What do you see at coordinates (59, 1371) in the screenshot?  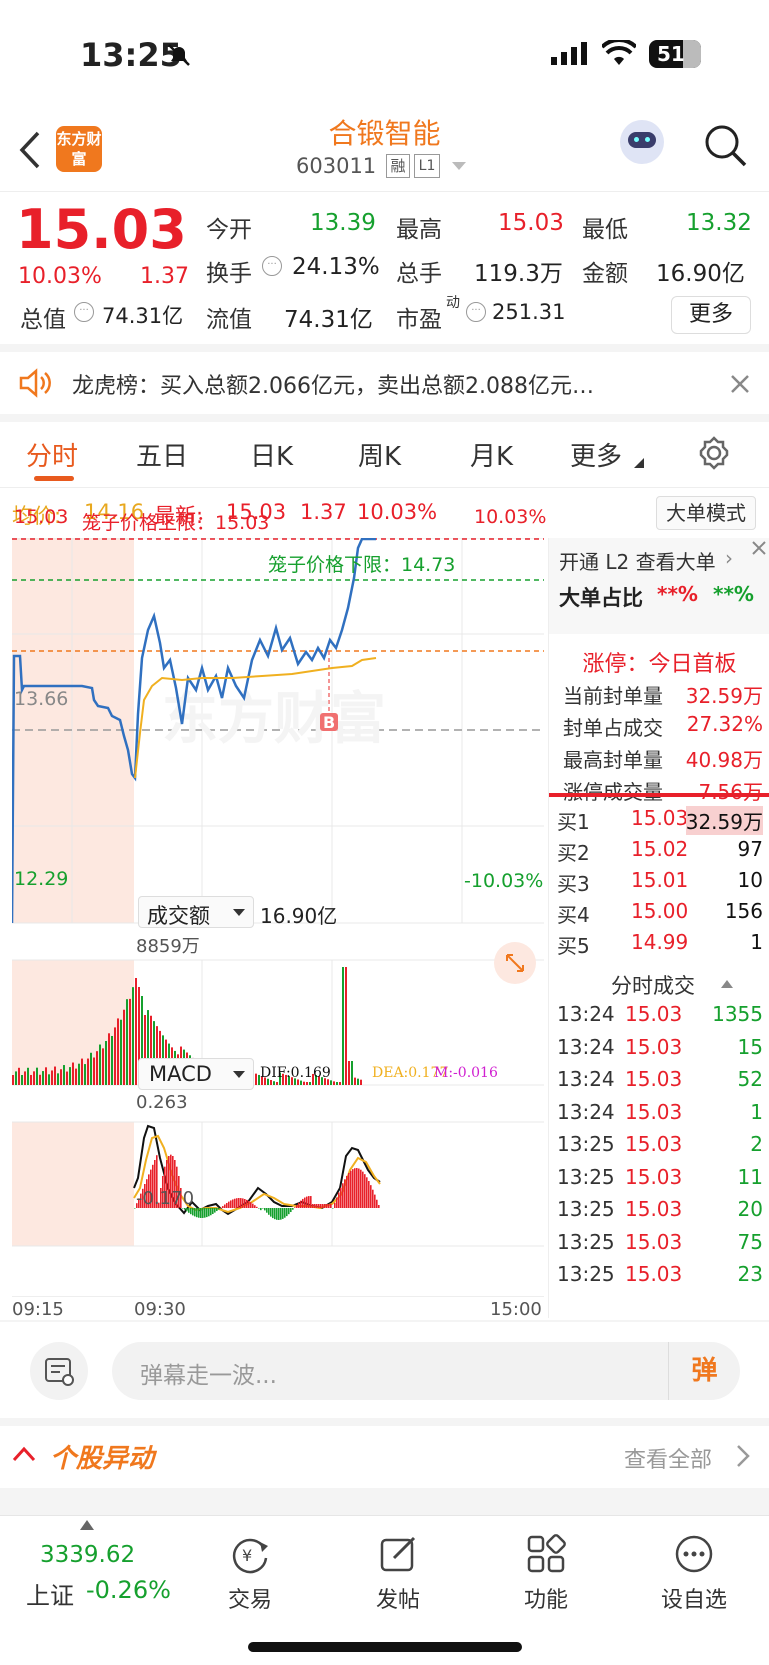 I see `danmaku-settings-icon` at bounding box center [59, 1371].